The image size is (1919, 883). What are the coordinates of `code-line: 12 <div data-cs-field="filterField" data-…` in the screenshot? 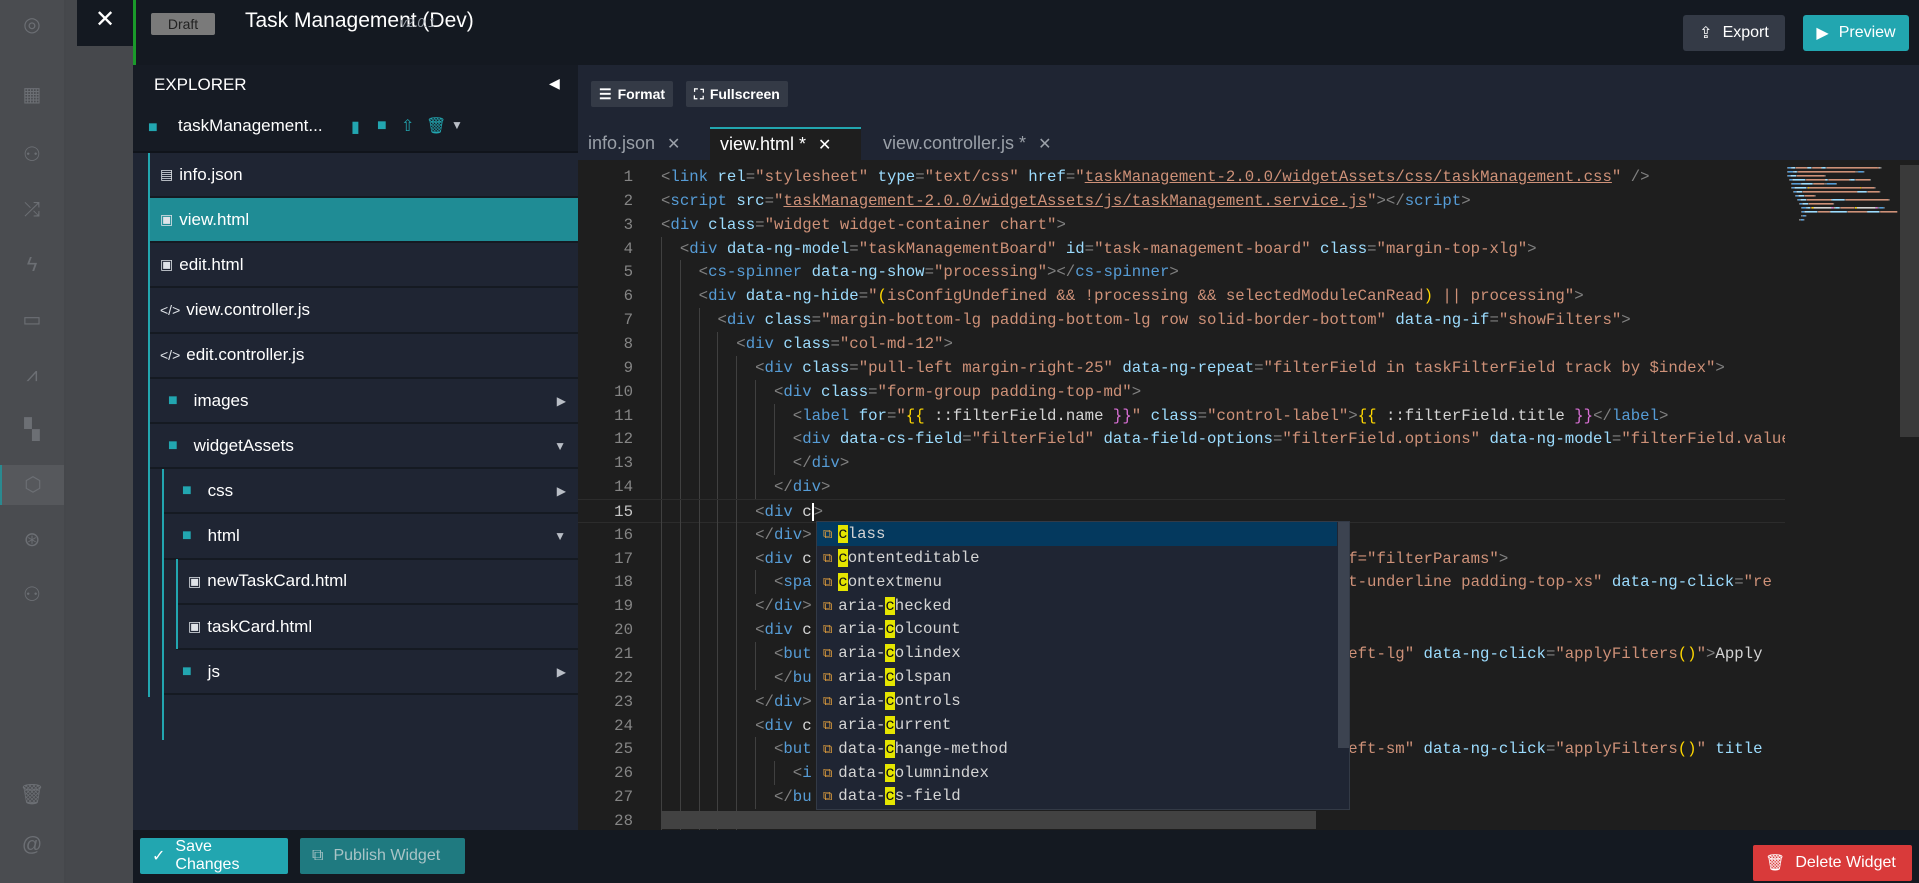 It's located at (1181, 439).